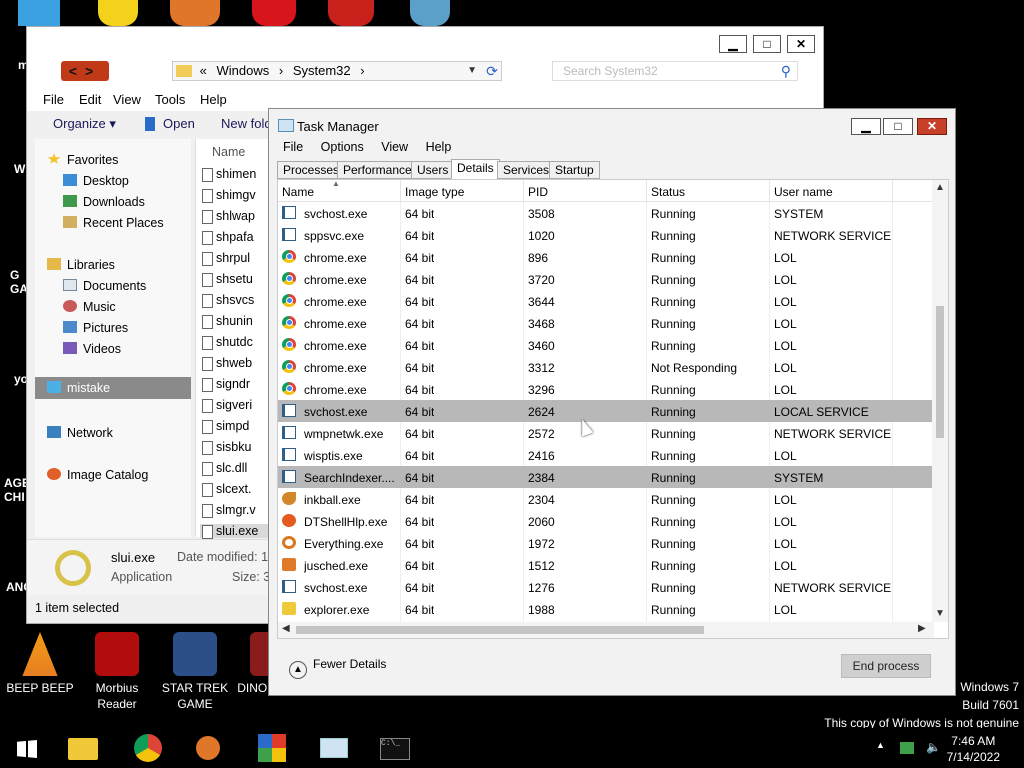 This screenshot has height=768, width=1024. I want to click on tab-services: Services, so click(526, 170).